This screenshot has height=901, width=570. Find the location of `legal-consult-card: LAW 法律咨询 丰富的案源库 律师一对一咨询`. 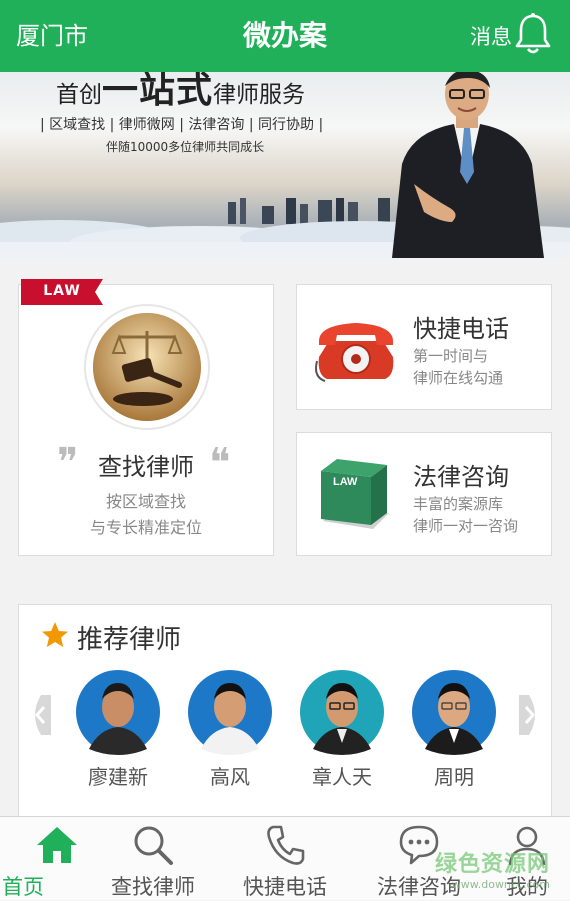

legal-consult-card: LAW 法律咨询 丰富的案源库 律师一对一咨询 is located at coordinates (424, 494).